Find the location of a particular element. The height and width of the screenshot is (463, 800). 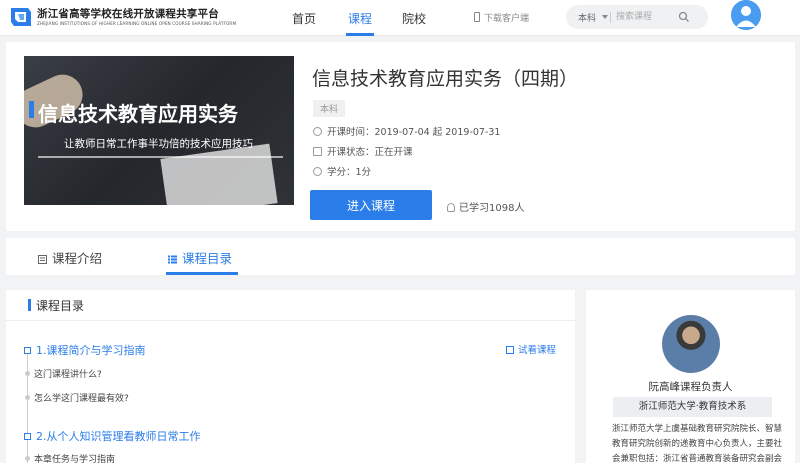

download-label: 下载客户端 is located at coordinates (507, 19).